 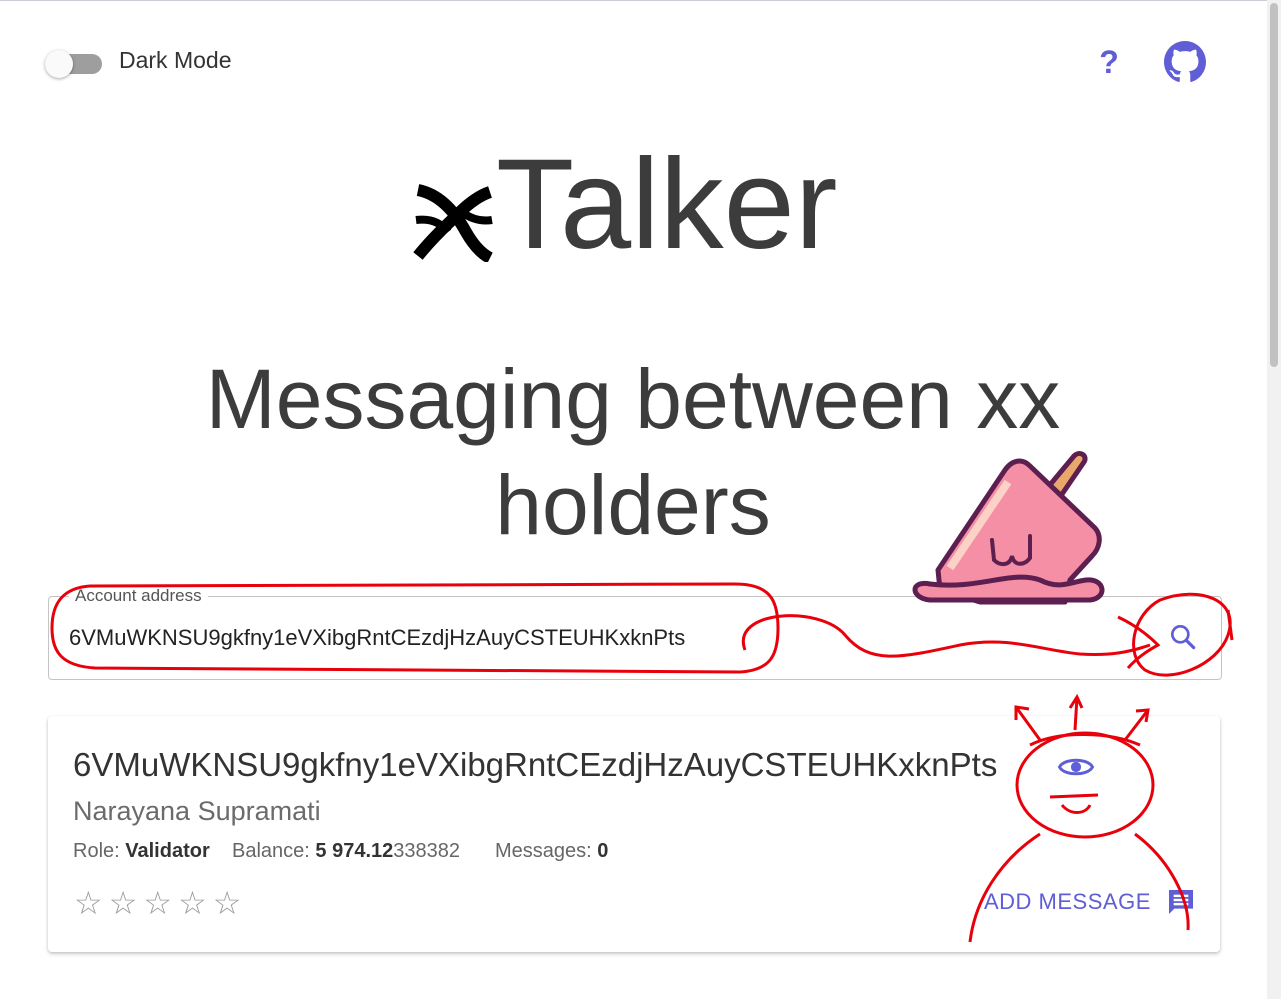 I want to click on search-icon, so click(x=1183, y=637).